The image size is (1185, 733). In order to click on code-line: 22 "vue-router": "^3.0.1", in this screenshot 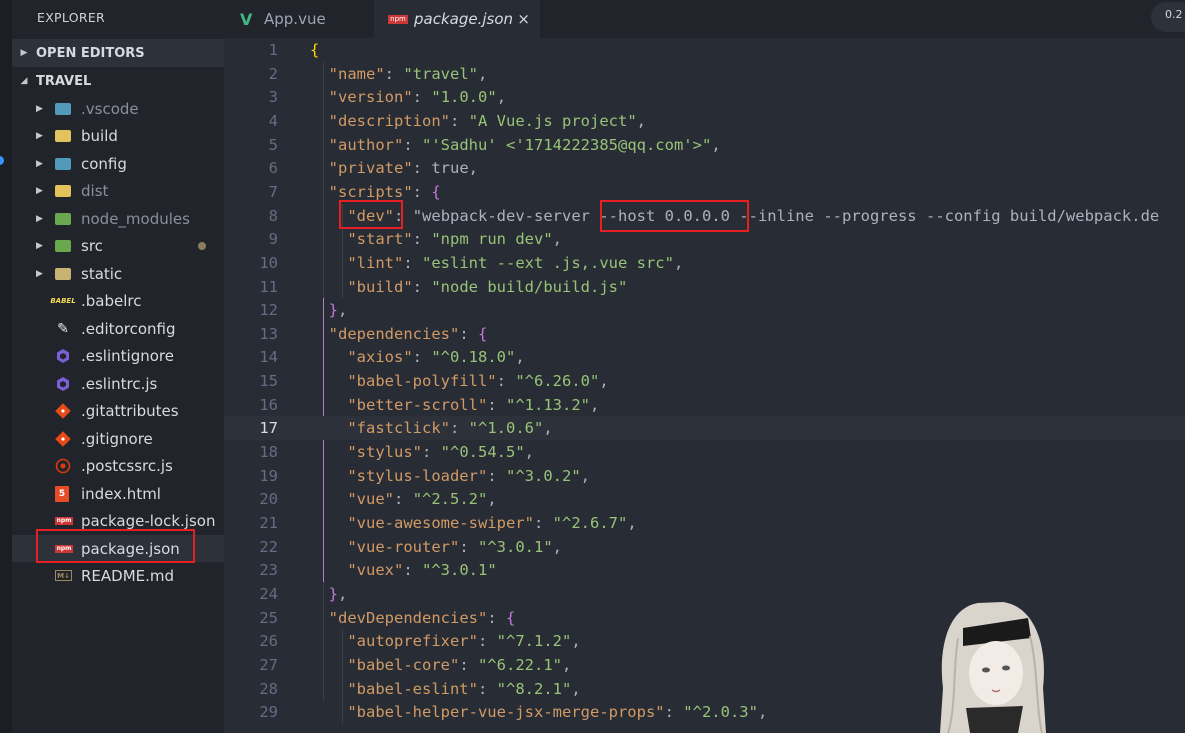, I will do `click(704, 547)`.